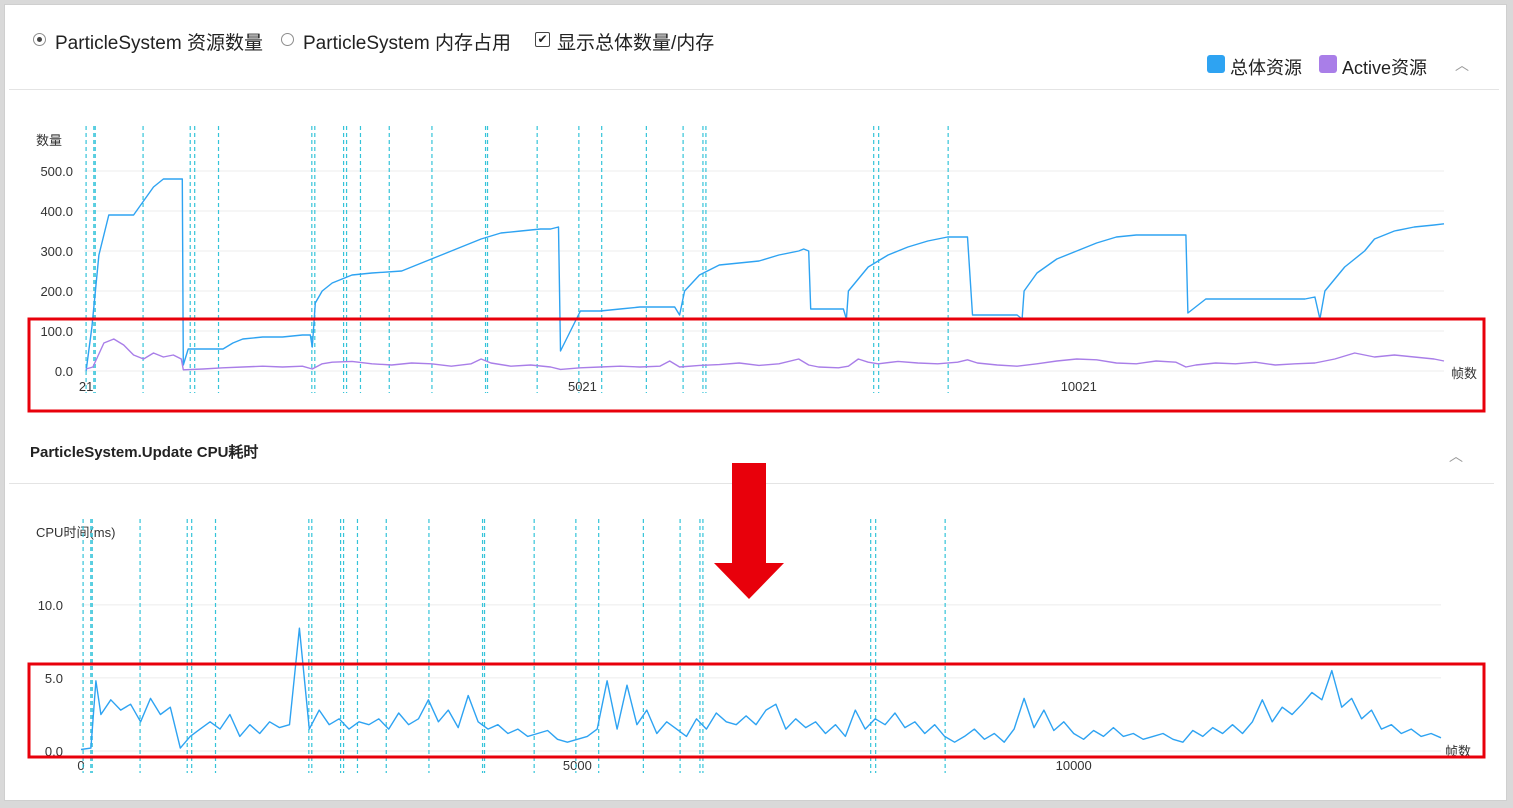 The image size is (1513, 808). I want to click on y-tick-label: 0.0, so click(64, 371).